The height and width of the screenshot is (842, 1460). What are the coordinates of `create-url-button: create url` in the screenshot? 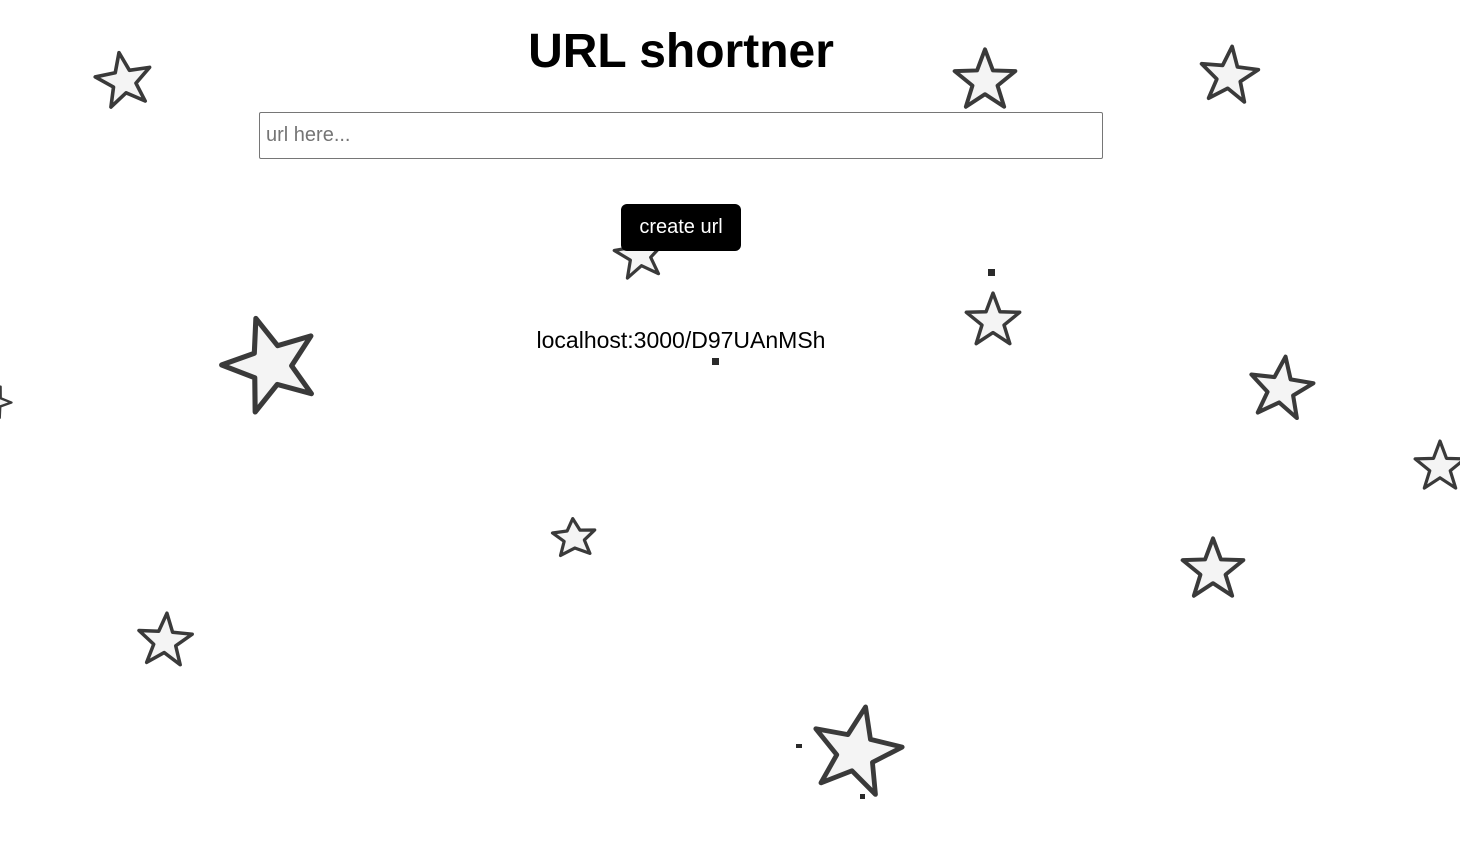 It's located at (681, 227).